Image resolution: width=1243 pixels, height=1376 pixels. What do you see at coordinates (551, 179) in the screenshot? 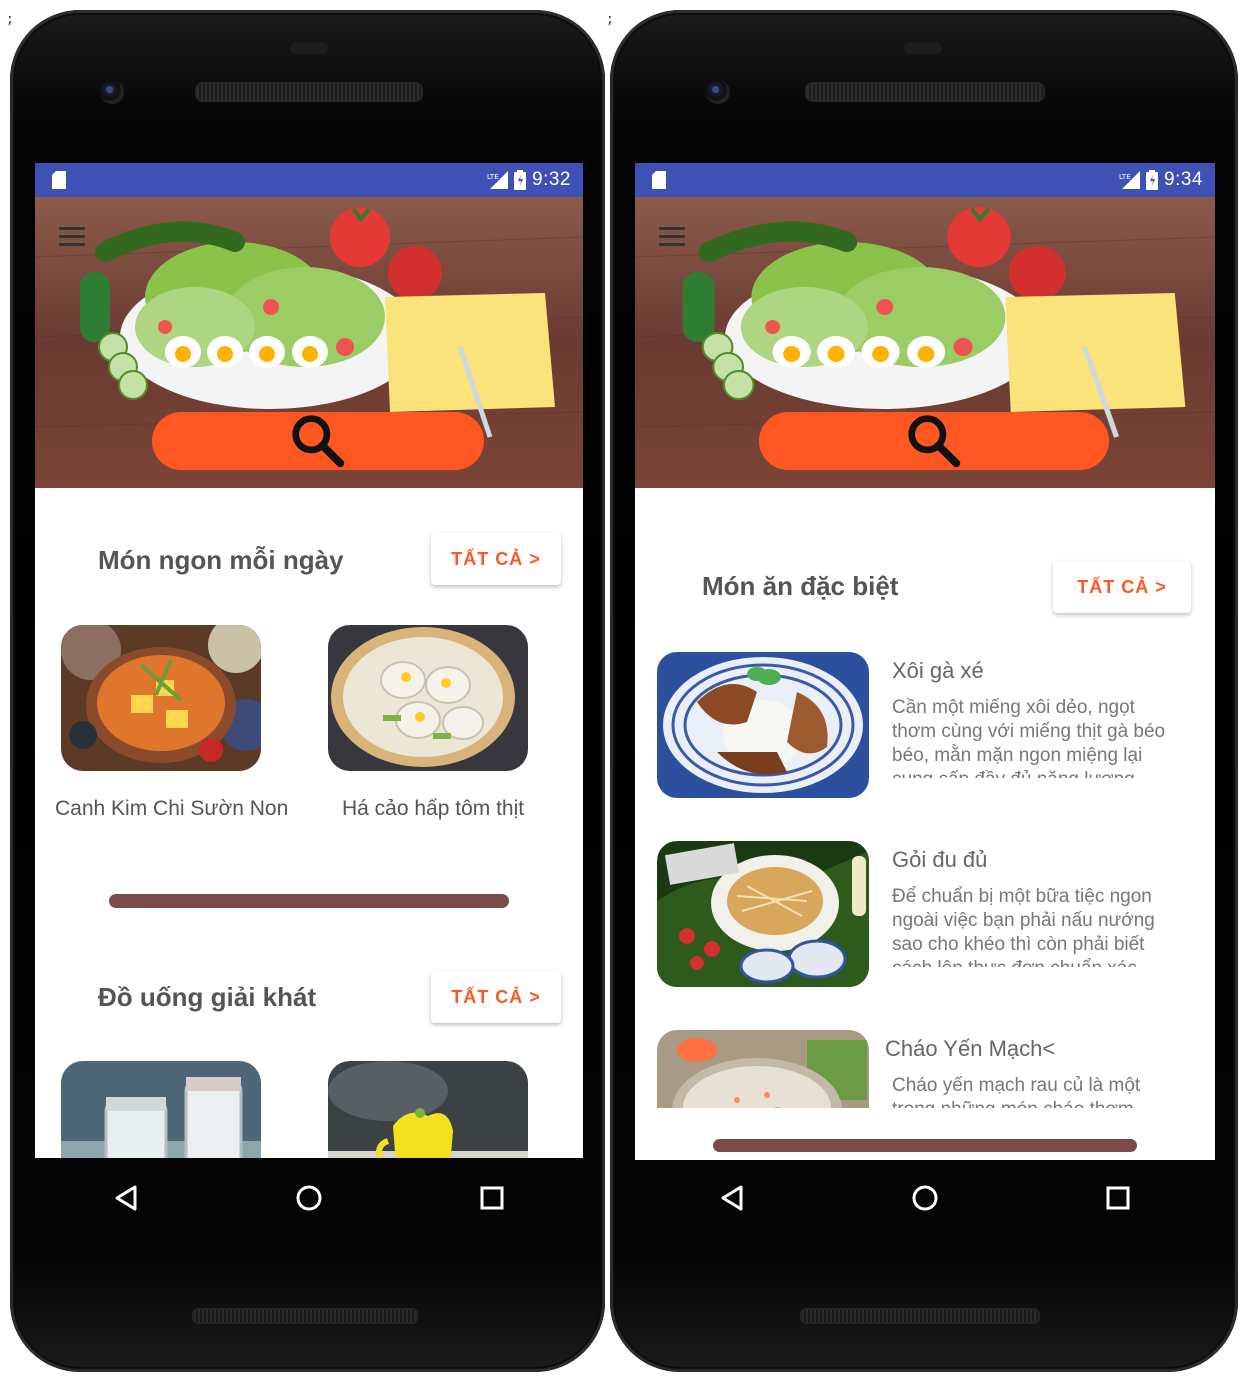
I see `status-time: 9:32` at bounding box center [551, 179].